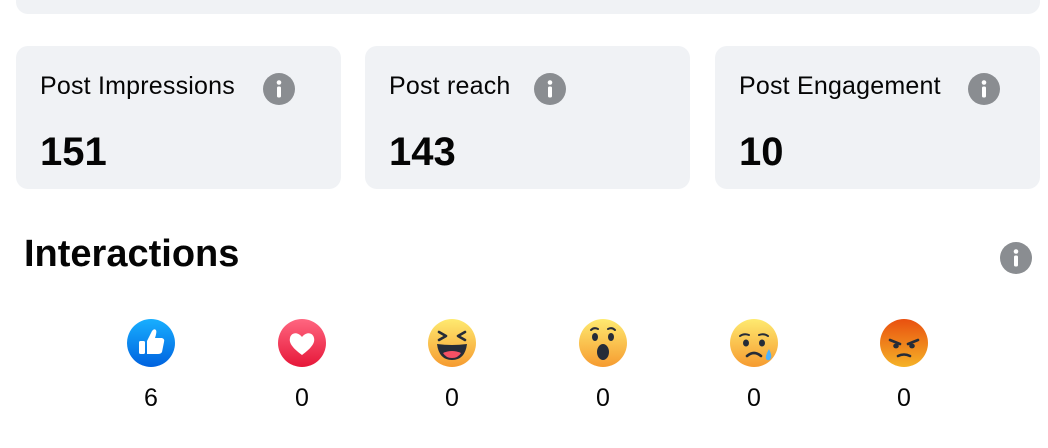  What do you see at coordinates (422, 152) in the screenshot?
I see `post-reach-value: 143` at bounding box center [422, 152].